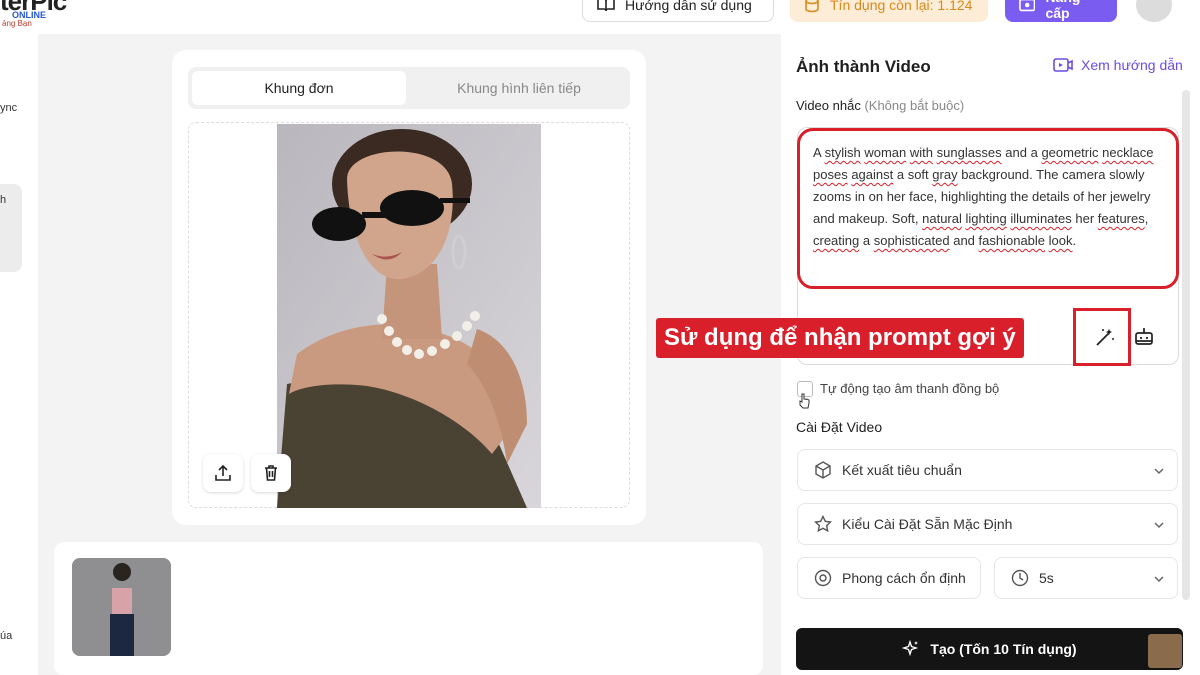 This screenshot has width=1200, height=675. I want to click on trash-icon, so click(271, 473).